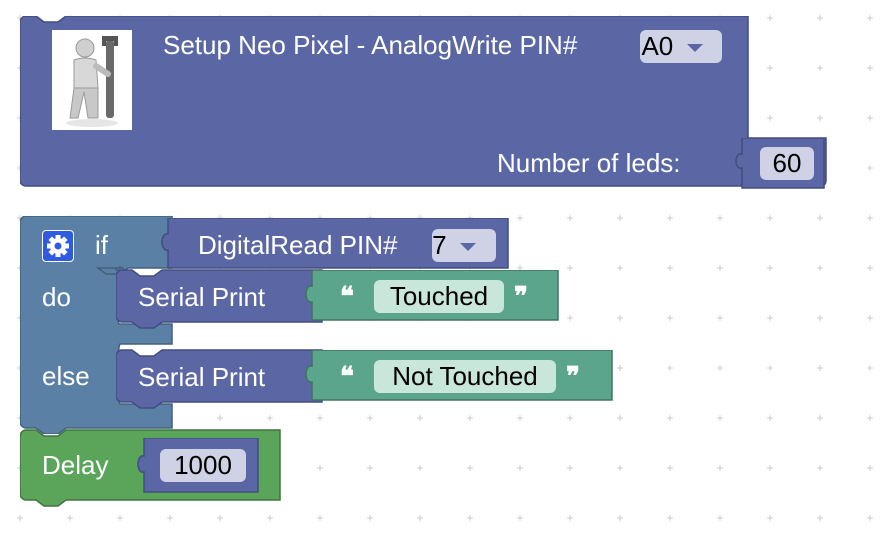 This screenshot has width=882, height=560. Describe the element at coordinates (202, 377) in the screenshot. I see `serial-print-label-else: Serial Print` at that location.